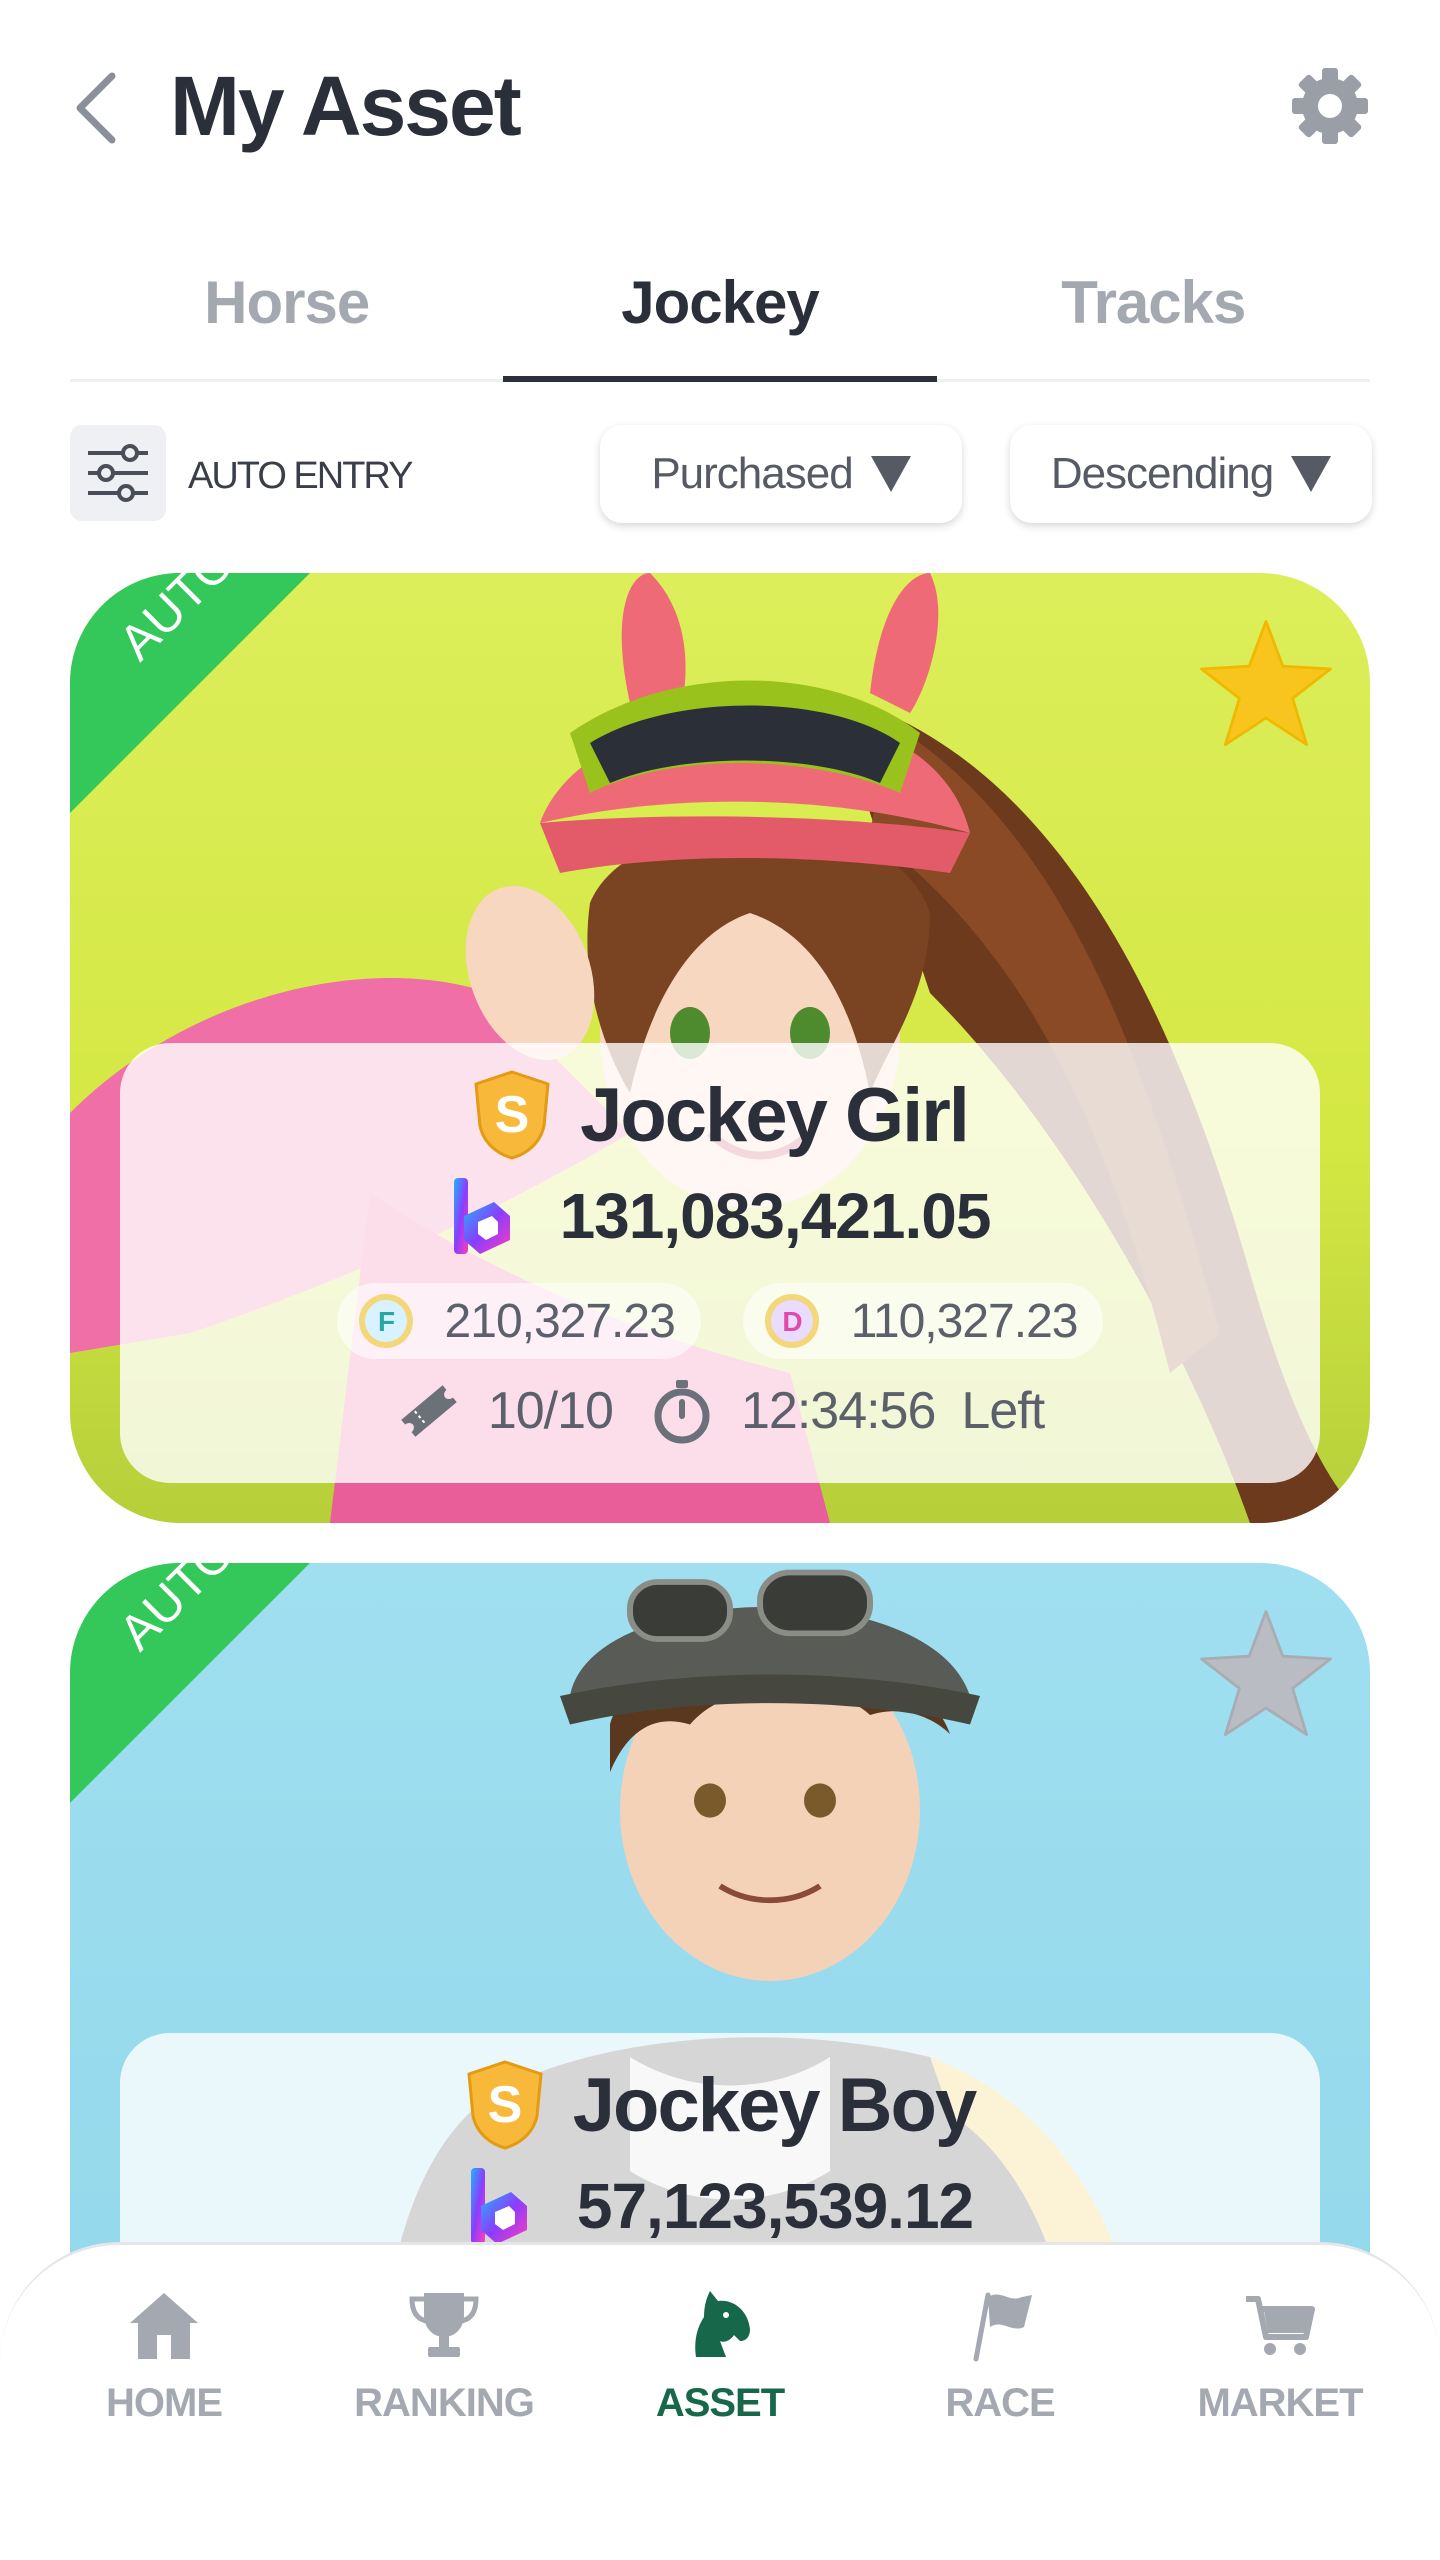 The width and height of the screenshot is (1440, 2560). I want to click on jockey-name: Jockey Girl, so click(775, 1115).